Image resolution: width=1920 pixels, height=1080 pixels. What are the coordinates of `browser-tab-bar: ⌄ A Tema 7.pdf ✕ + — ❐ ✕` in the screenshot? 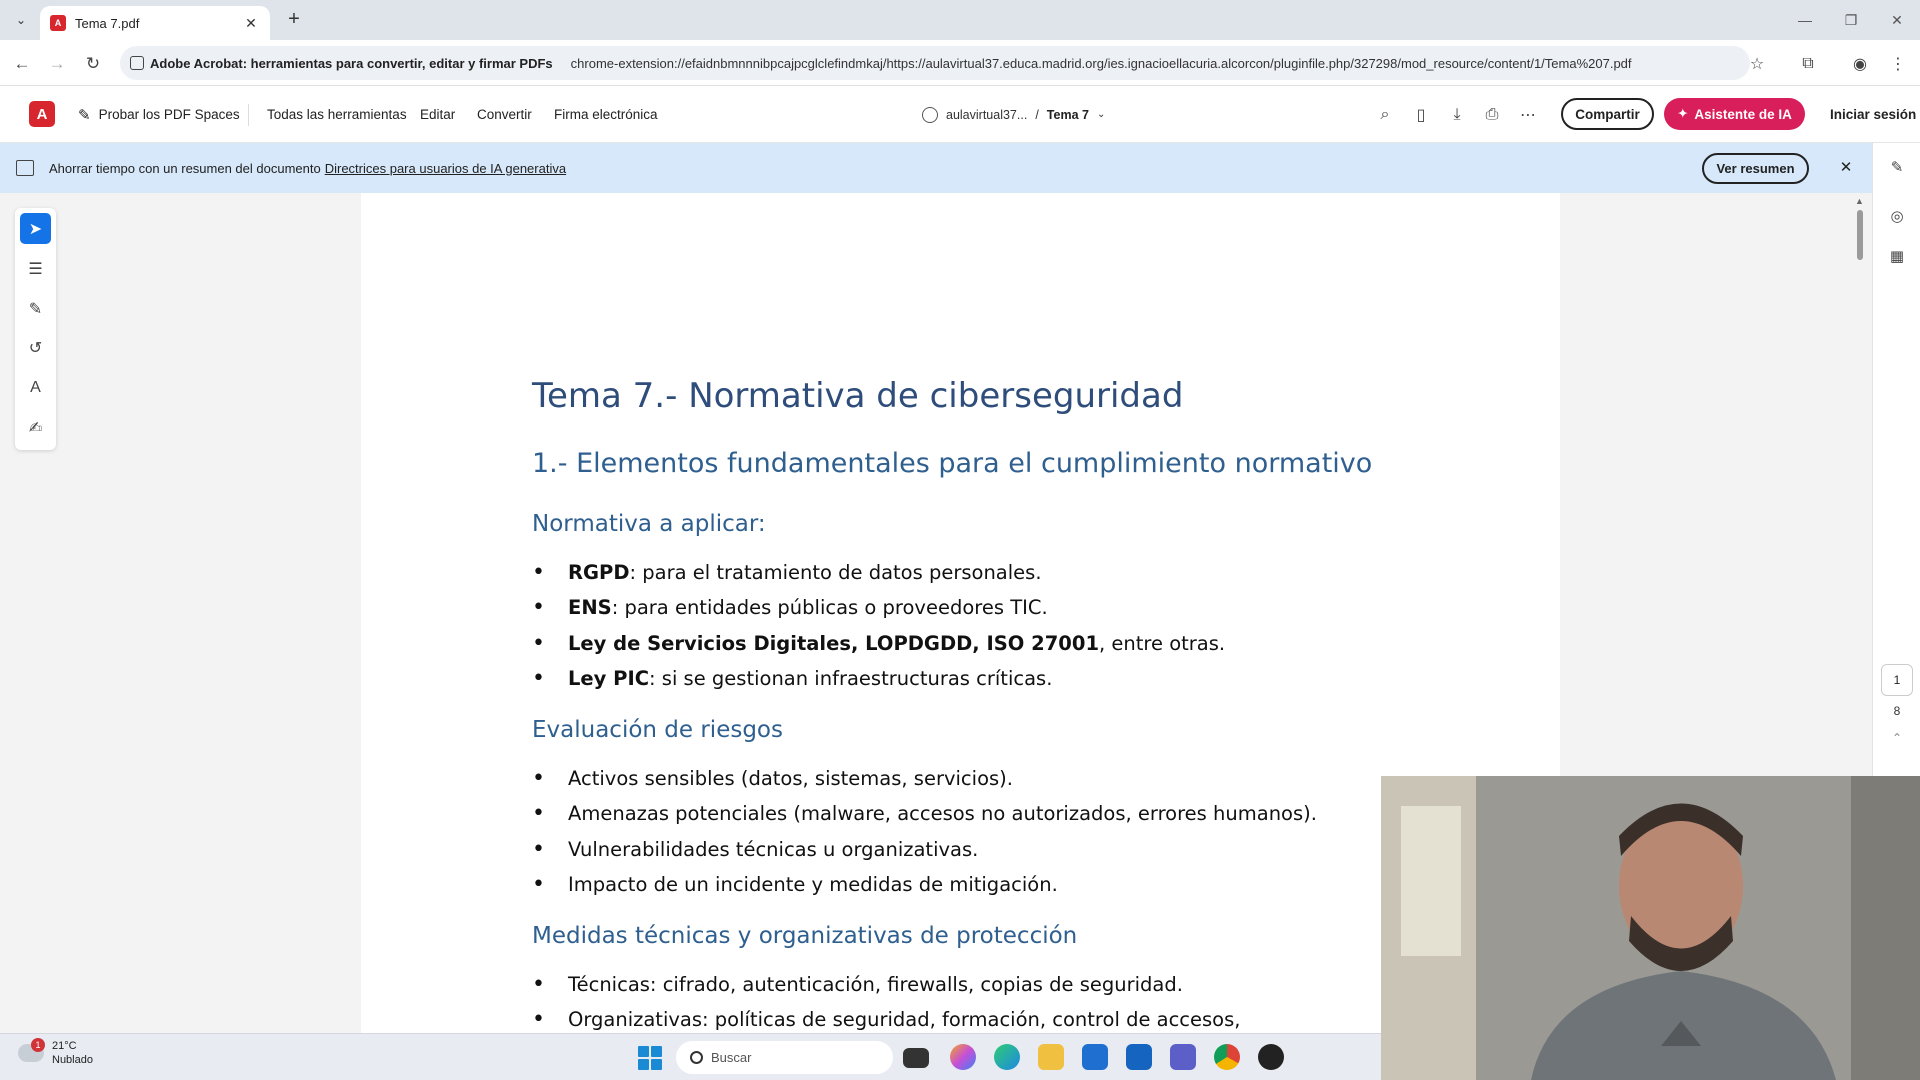 It's located at (960, 20).